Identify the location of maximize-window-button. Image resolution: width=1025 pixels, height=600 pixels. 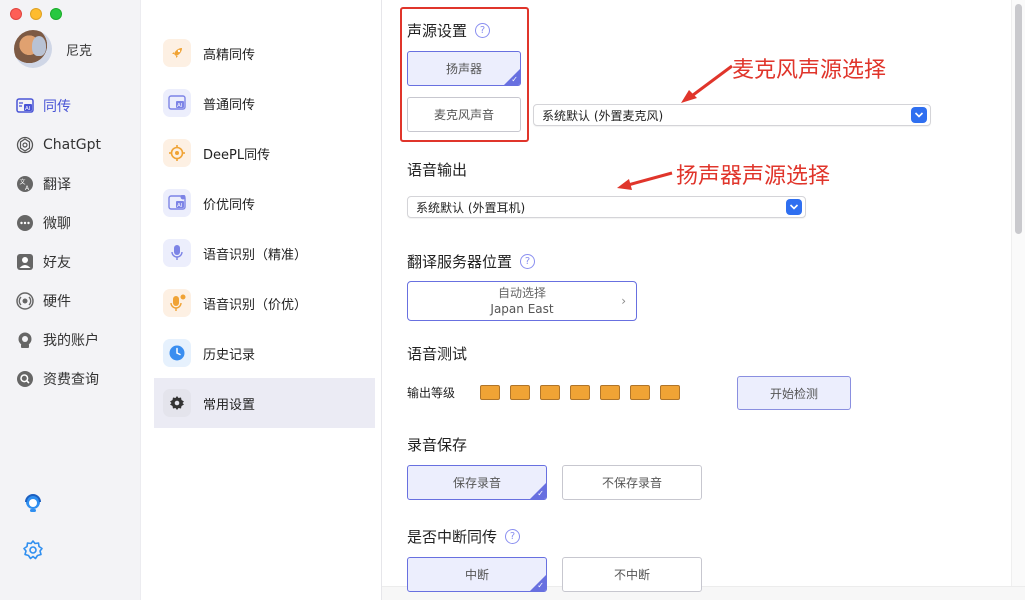
(56, 14).